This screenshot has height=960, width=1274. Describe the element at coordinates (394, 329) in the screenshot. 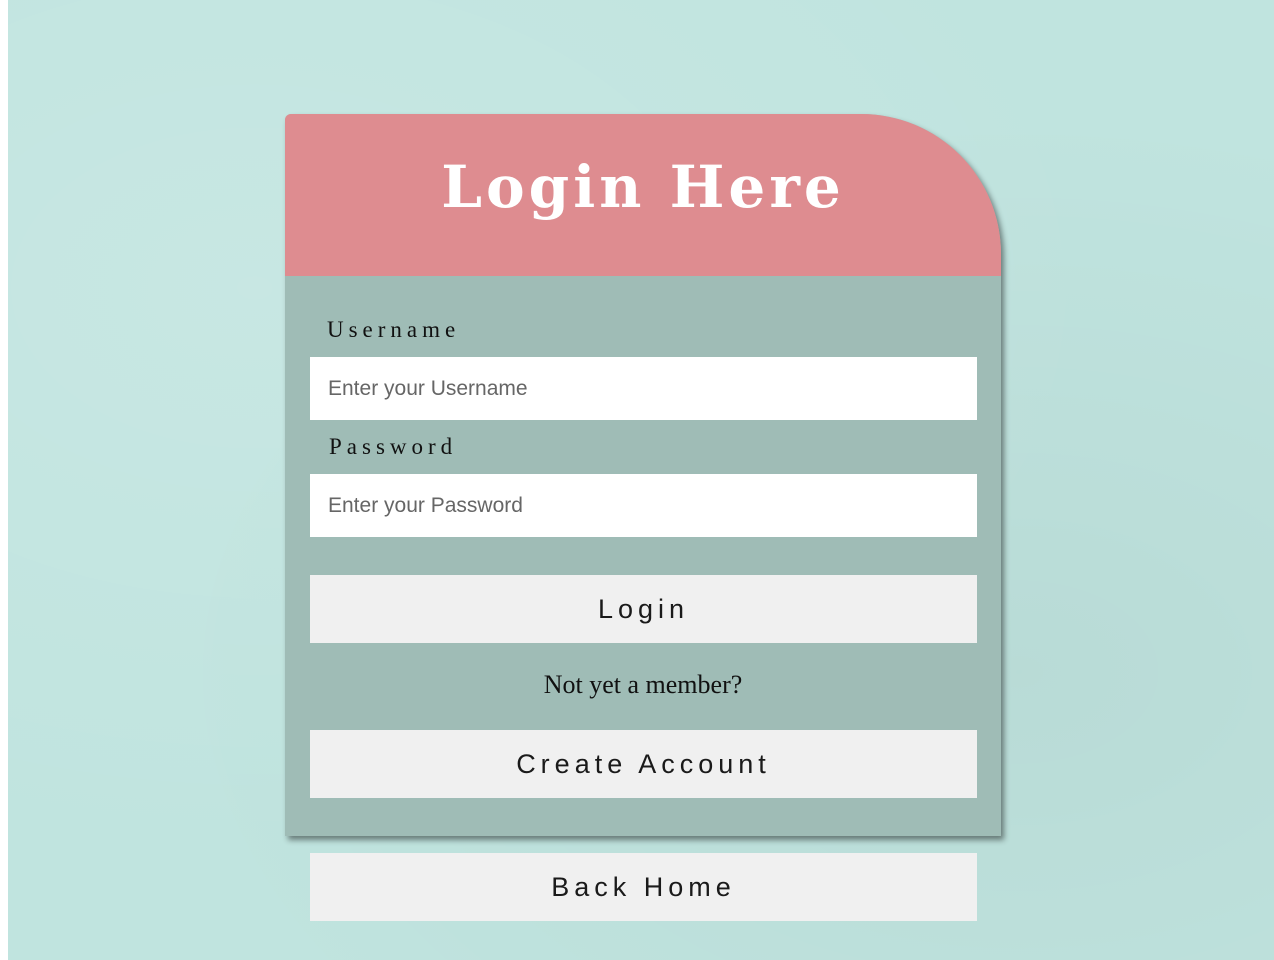

I see `username-label: Username` at that location.